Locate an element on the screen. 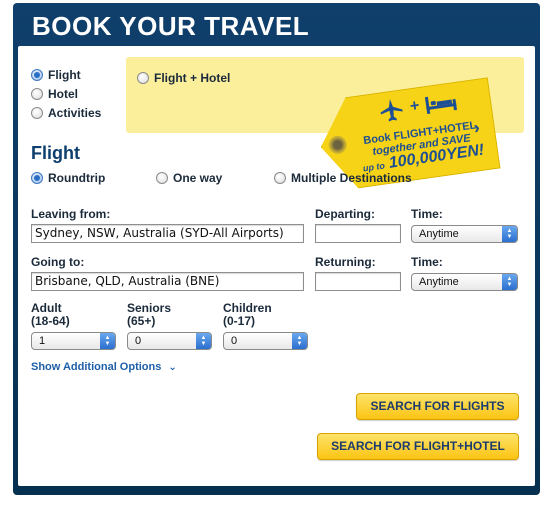  radio-hotel: Hotel is located at coordinates (54, 94).